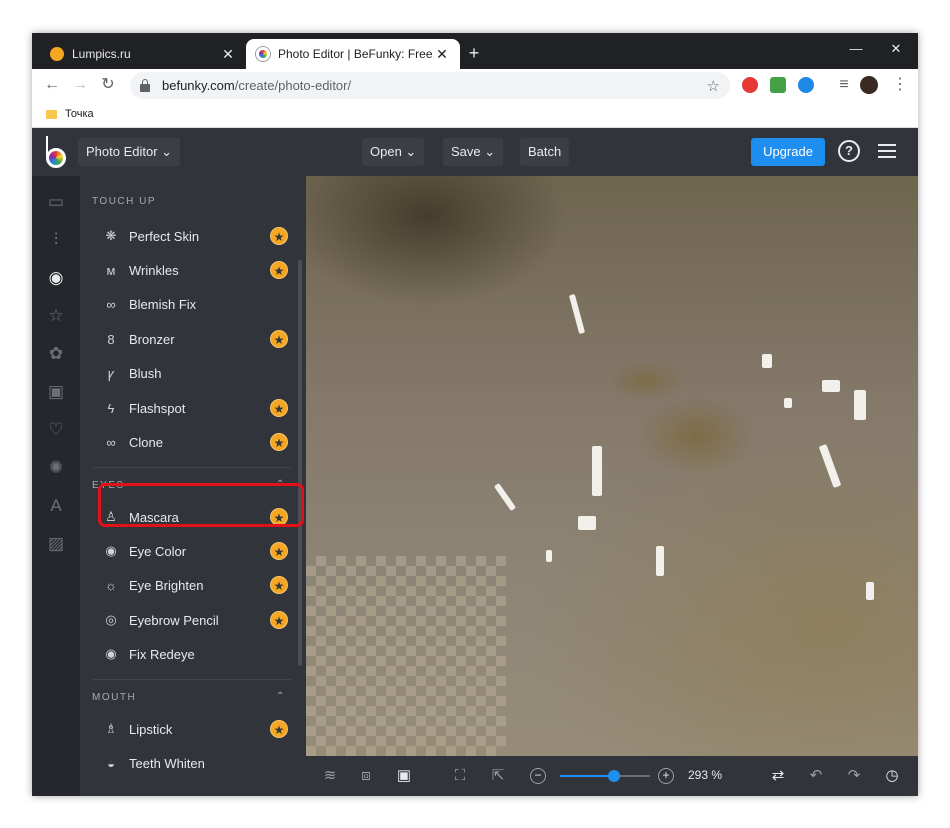 The height and width of the screenshot is (828, 950). I want to click on zoom-slider, so click(605, 776).